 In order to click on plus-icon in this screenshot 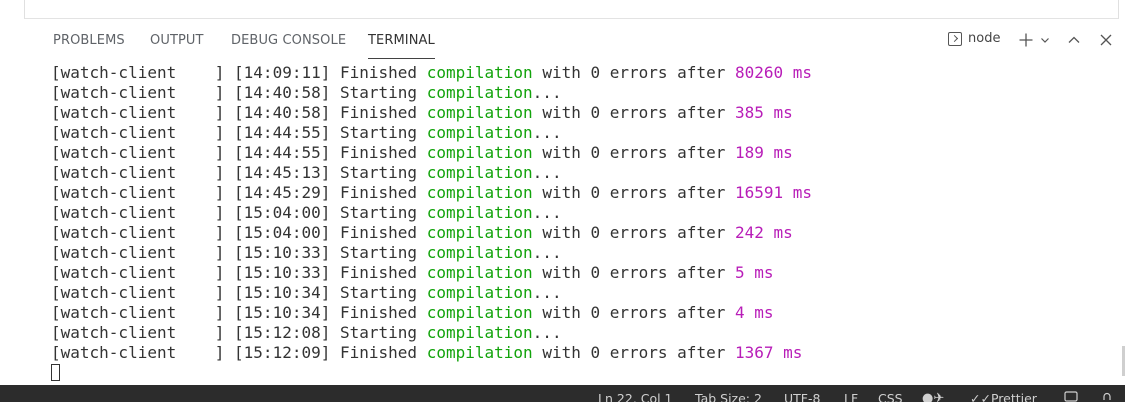, I will do `click(1026, 40)`.